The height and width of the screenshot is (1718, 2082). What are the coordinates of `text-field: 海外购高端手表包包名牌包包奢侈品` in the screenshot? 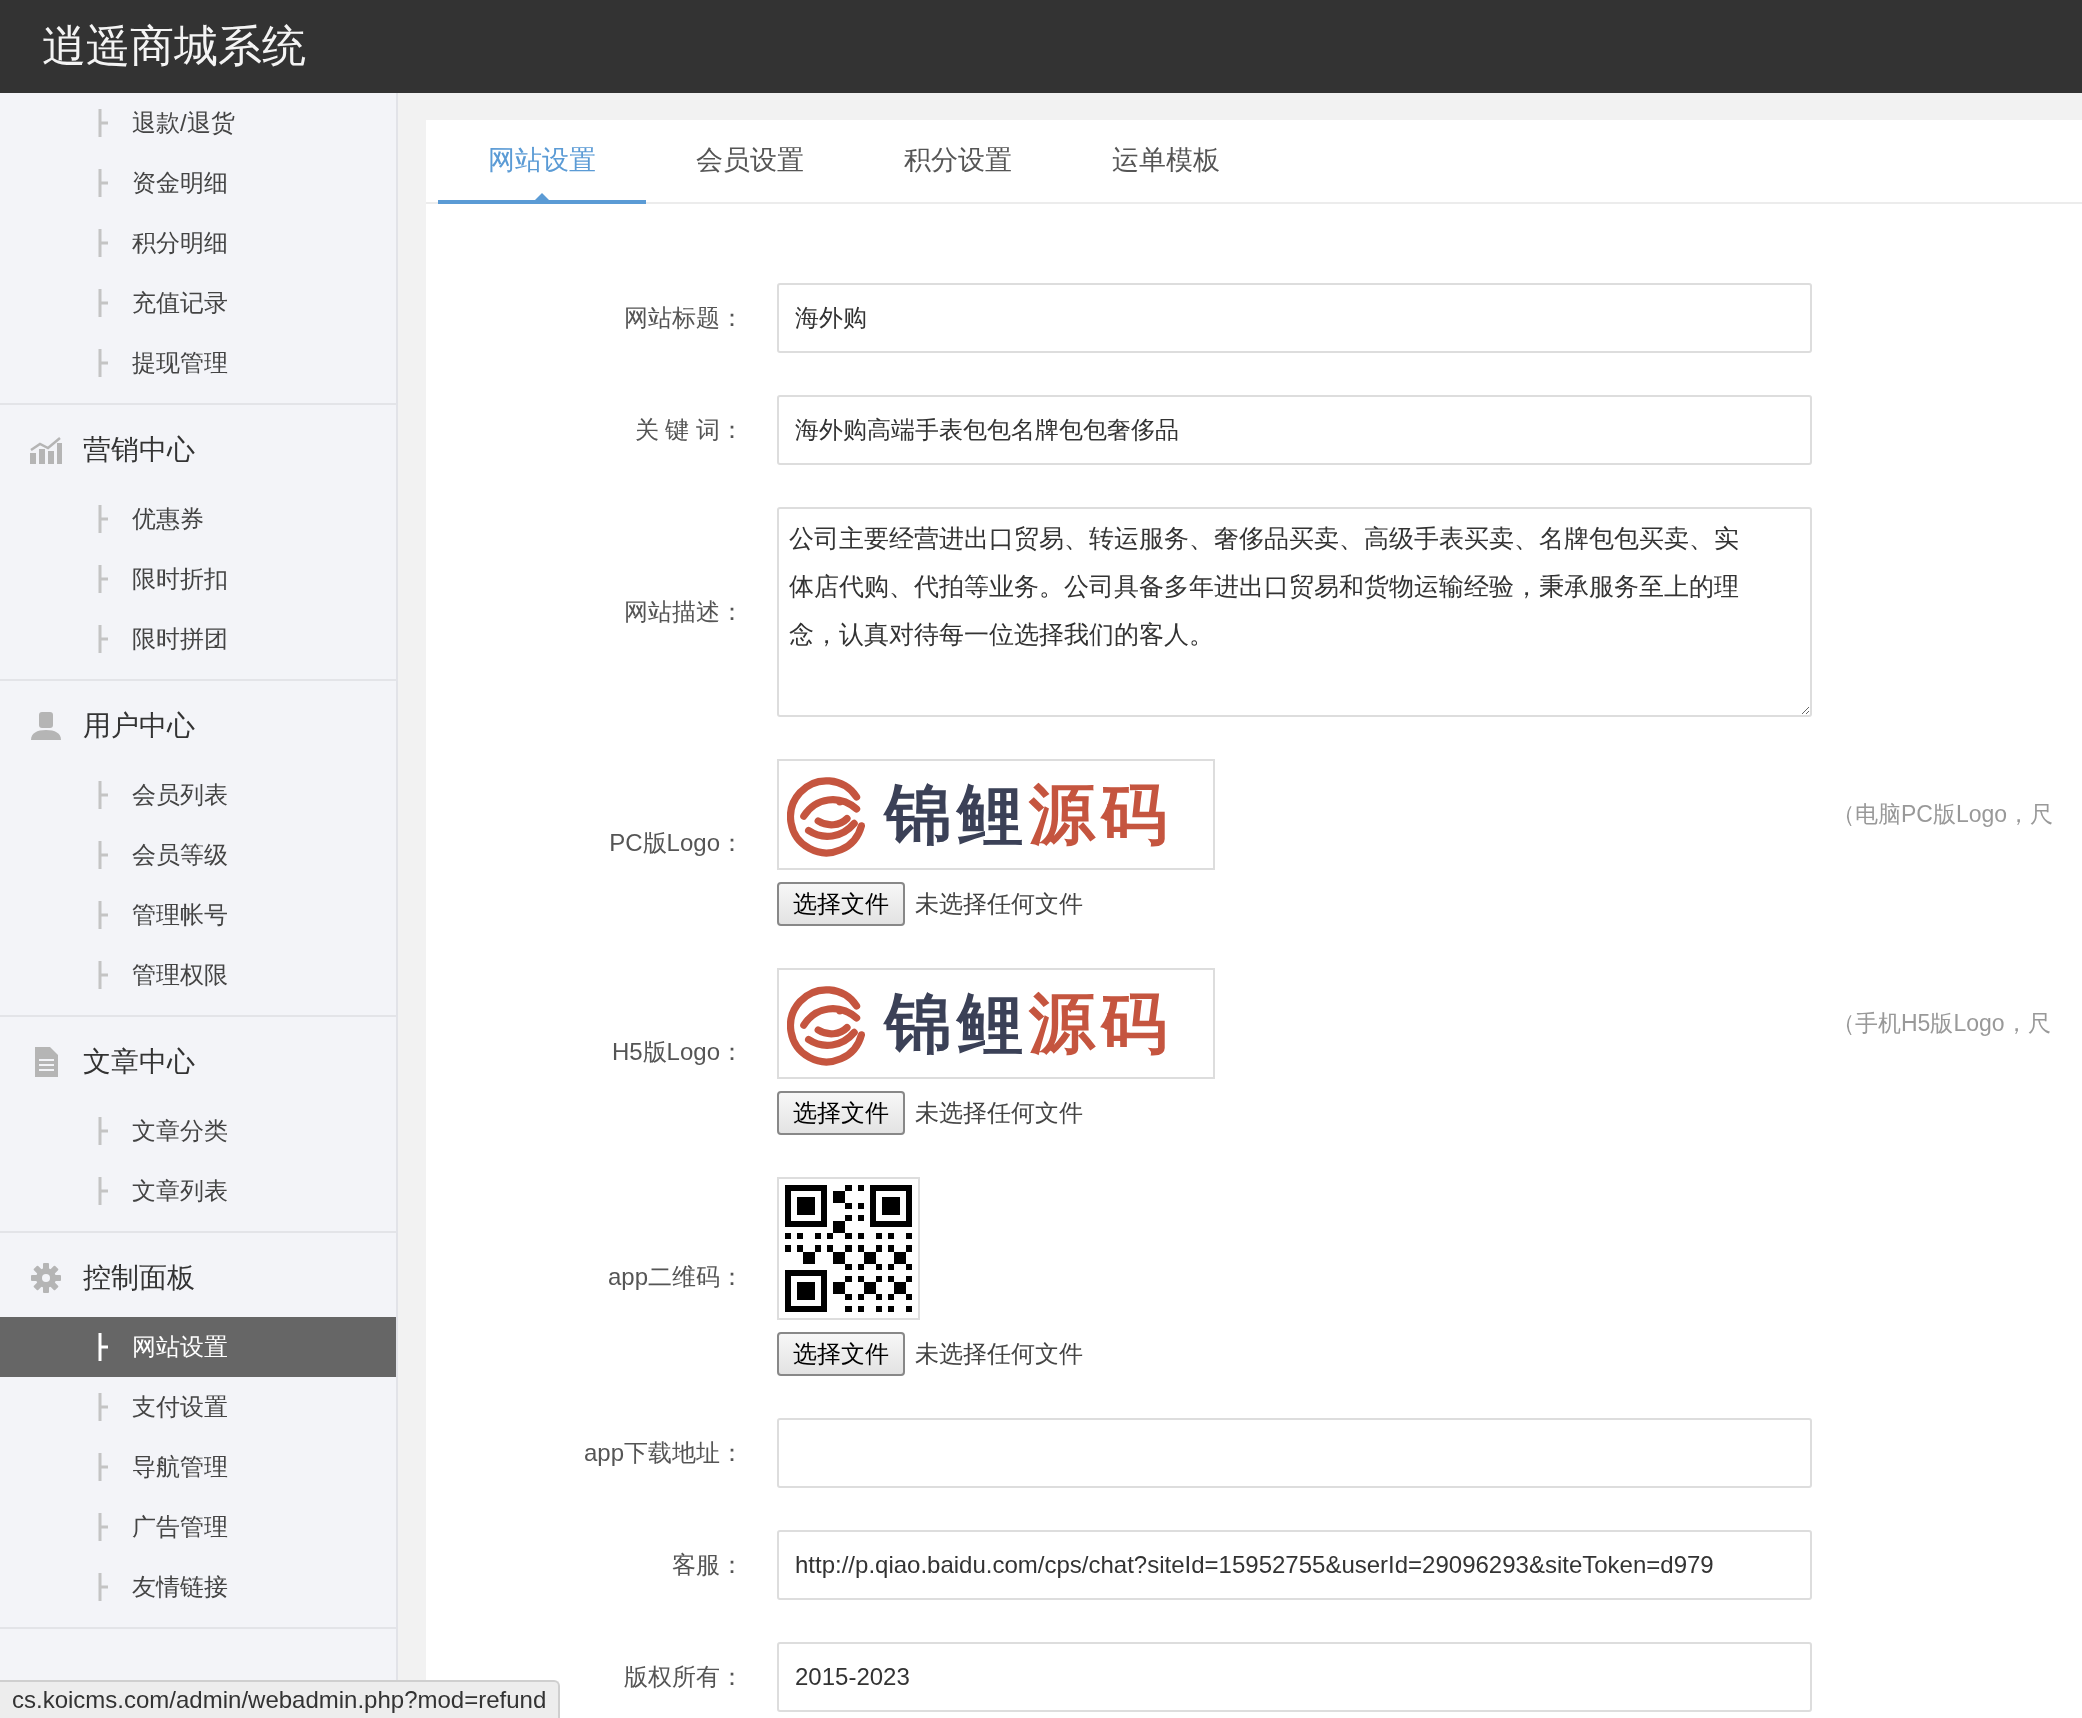 It's located at (1294, 430).